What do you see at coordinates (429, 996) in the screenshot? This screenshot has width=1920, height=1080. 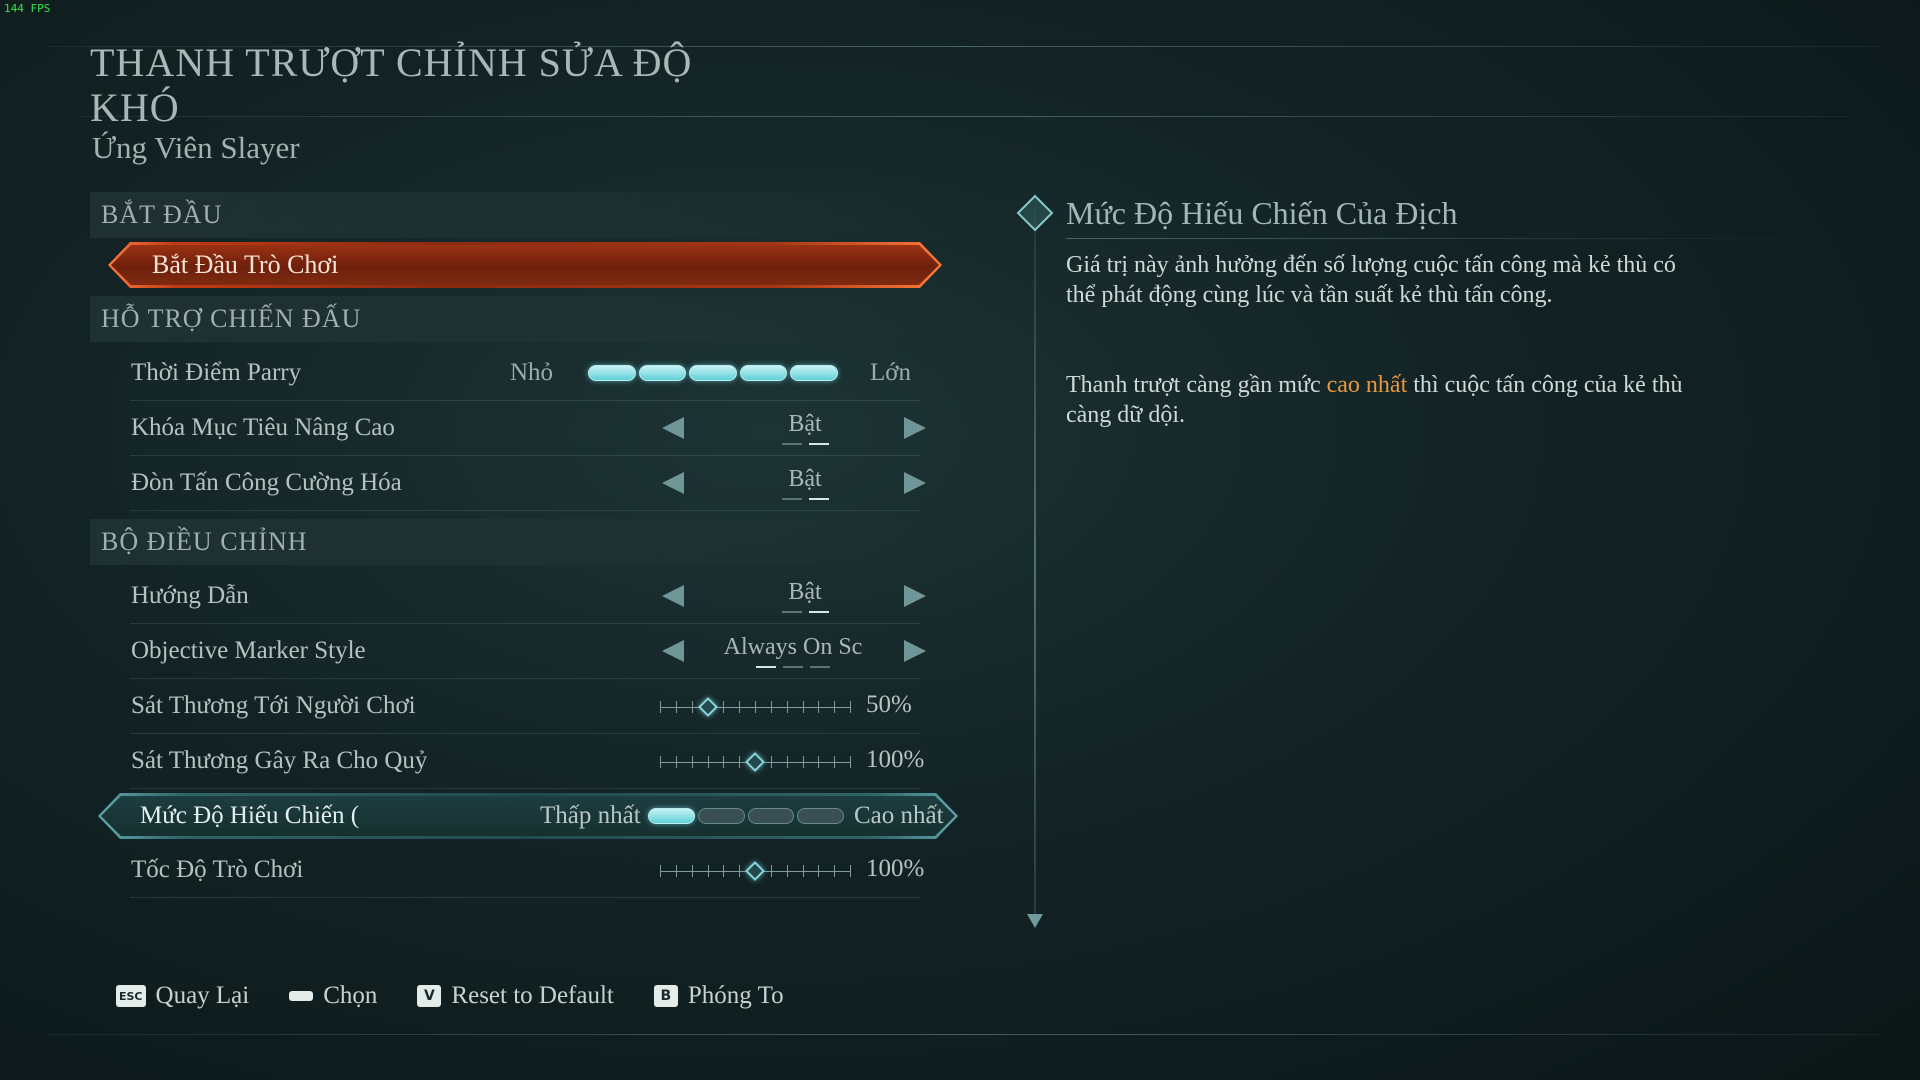 I see `v-key-icon: V` at bounding box center [429, 996].